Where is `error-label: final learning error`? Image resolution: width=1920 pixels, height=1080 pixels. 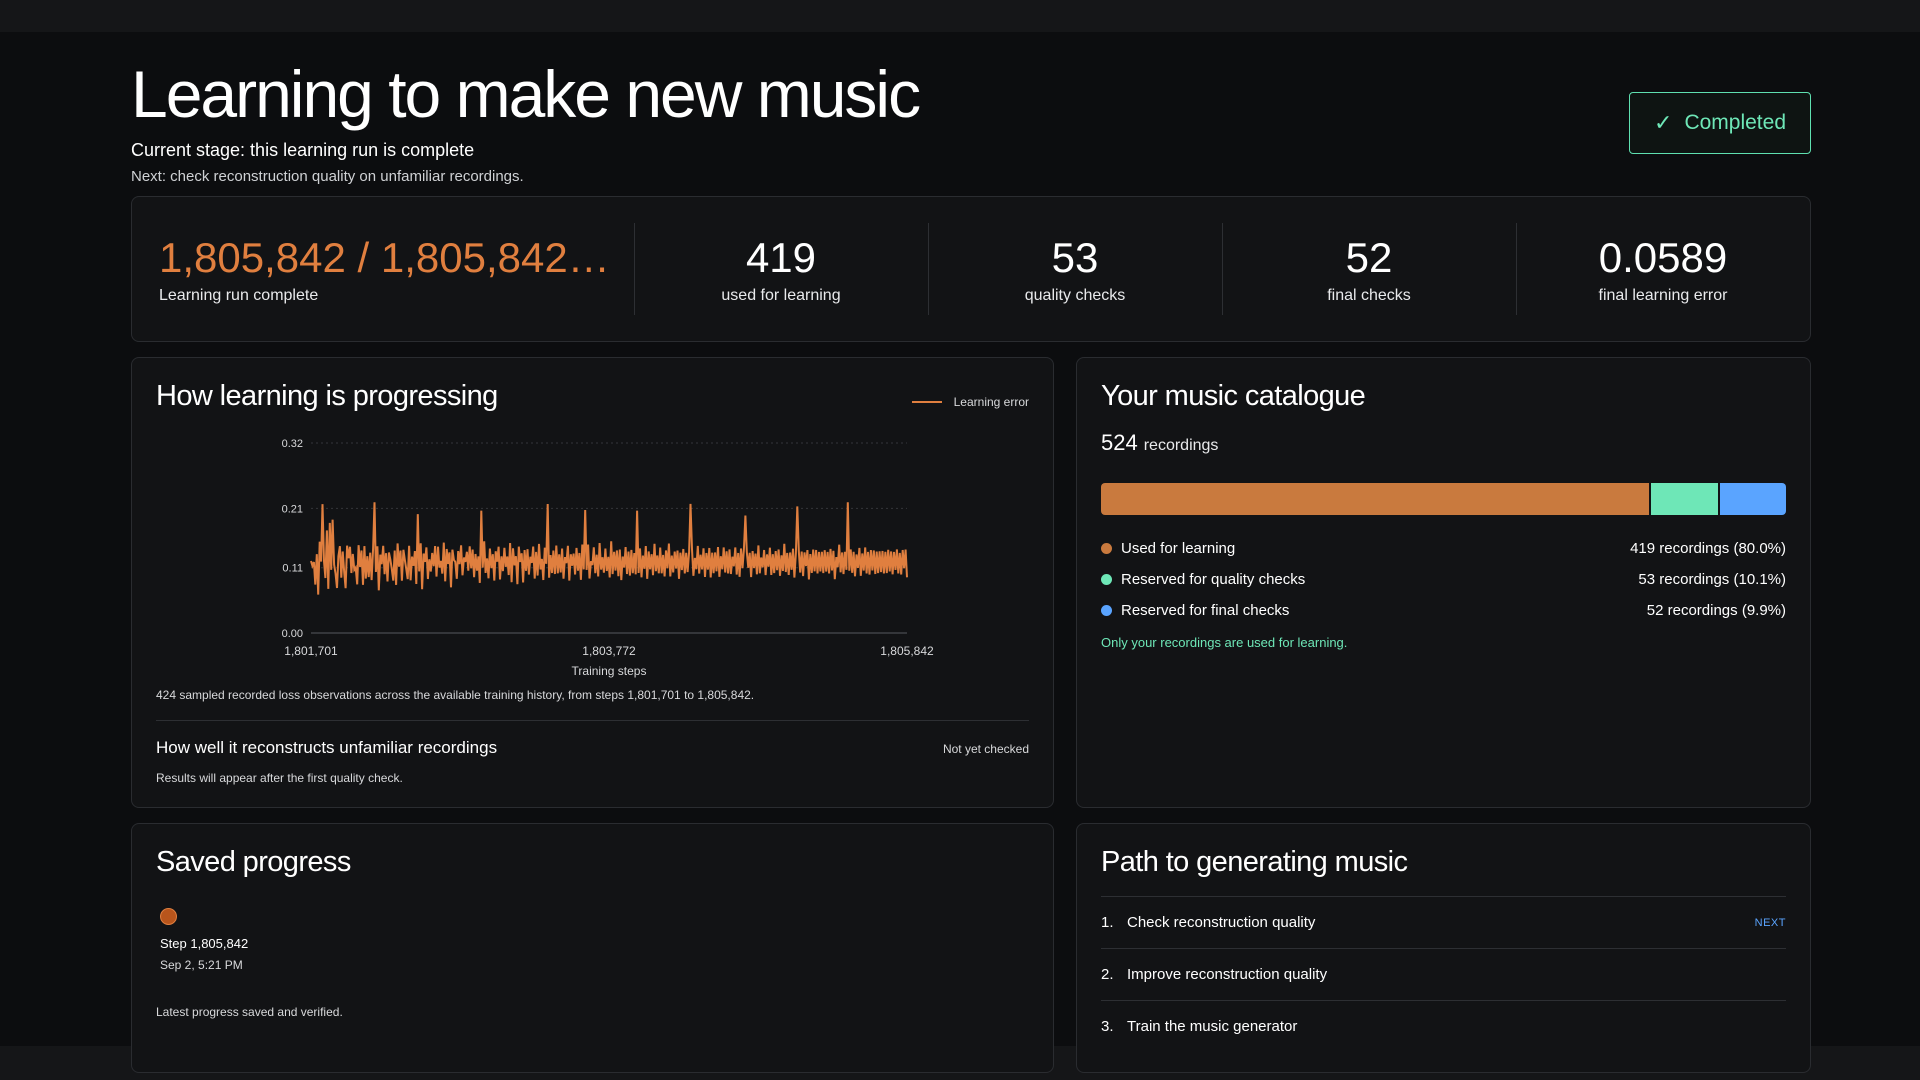
error-label: final learning error is located at coordinates (1663, 295).